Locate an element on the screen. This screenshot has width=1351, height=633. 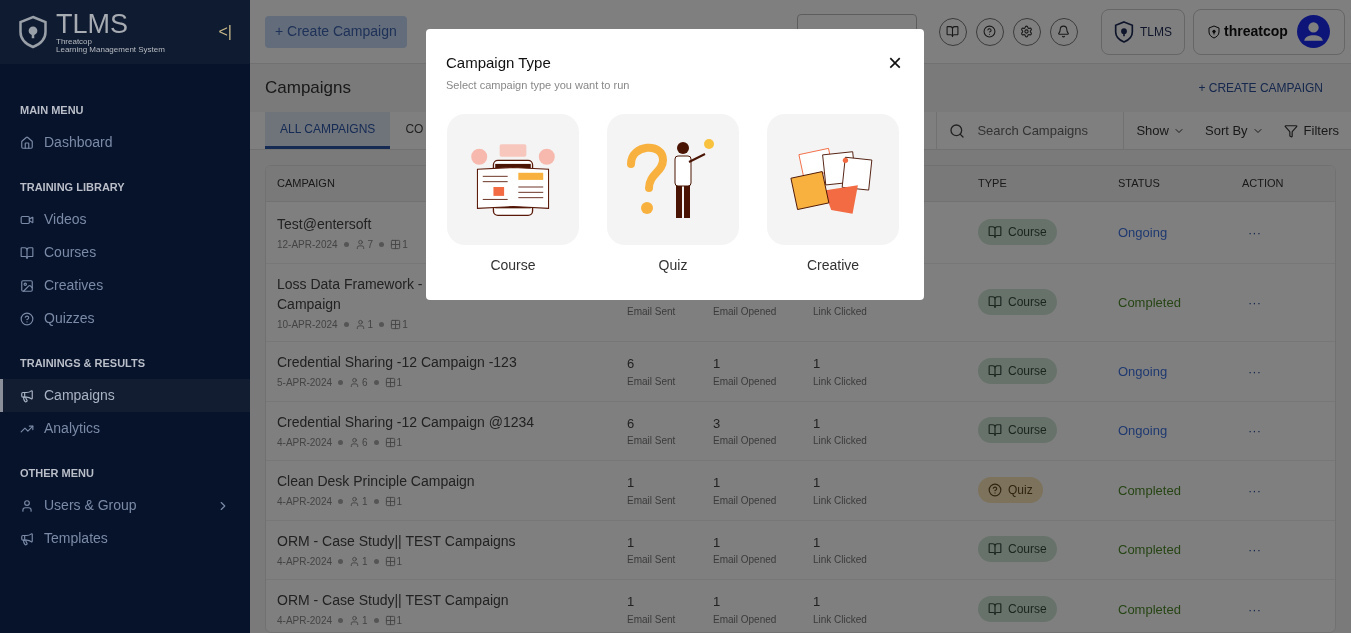
filter-icon is located at coordinates (1290, 130).